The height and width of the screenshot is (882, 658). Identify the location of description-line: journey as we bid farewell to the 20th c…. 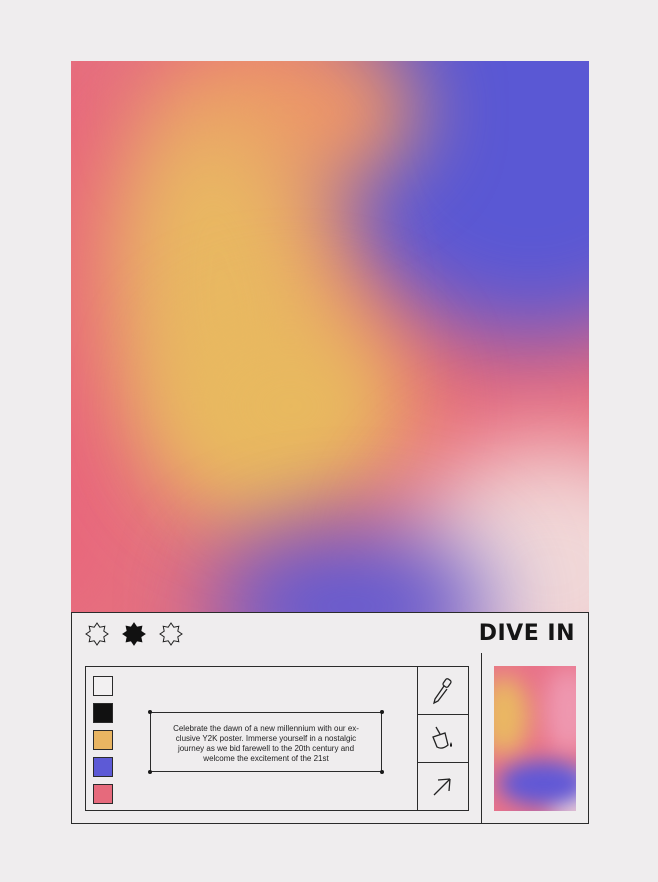
(266, 748).